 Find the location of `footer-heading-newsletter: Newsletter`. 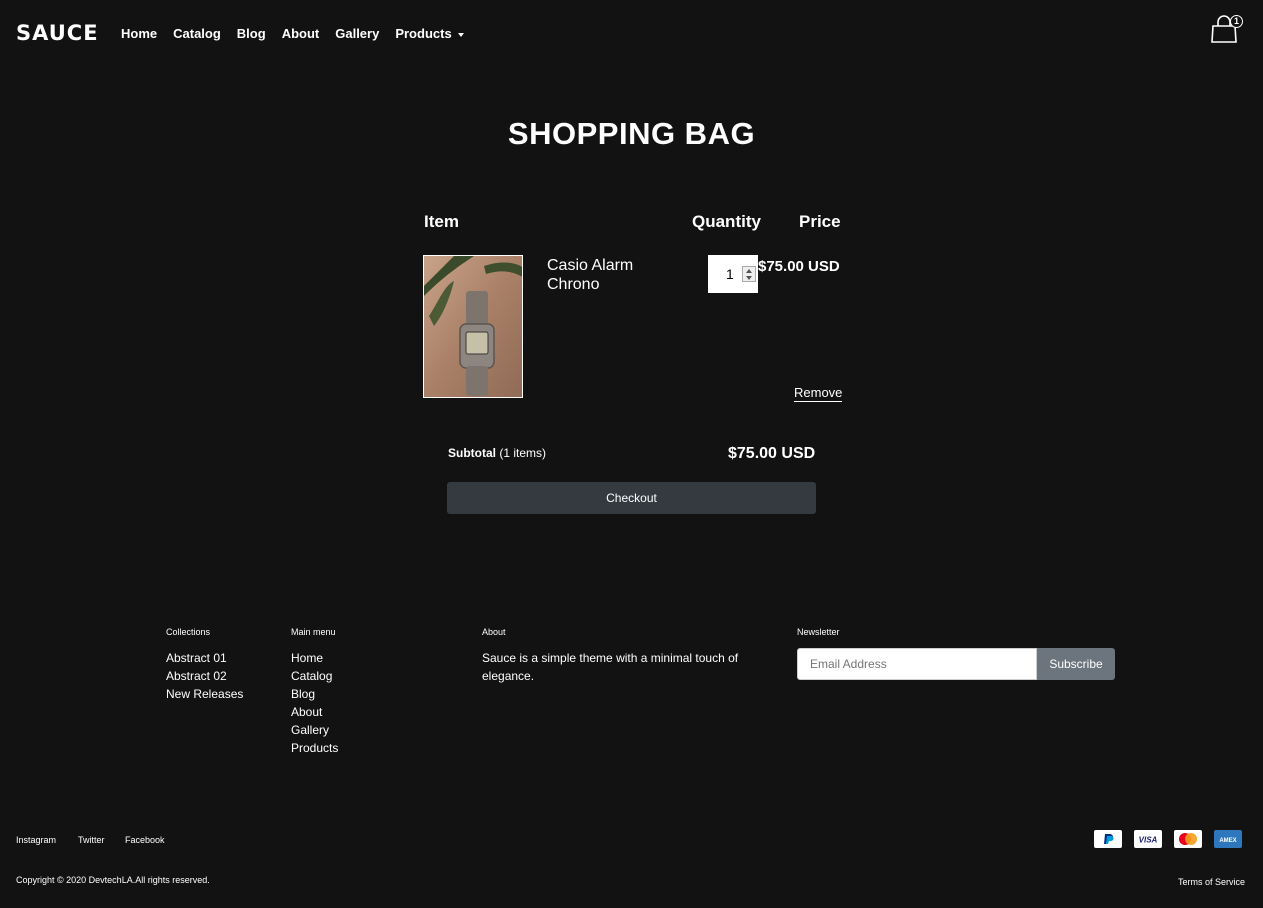

footer-heading-newsletter: Newsletter is located at coordinates (818, 632).